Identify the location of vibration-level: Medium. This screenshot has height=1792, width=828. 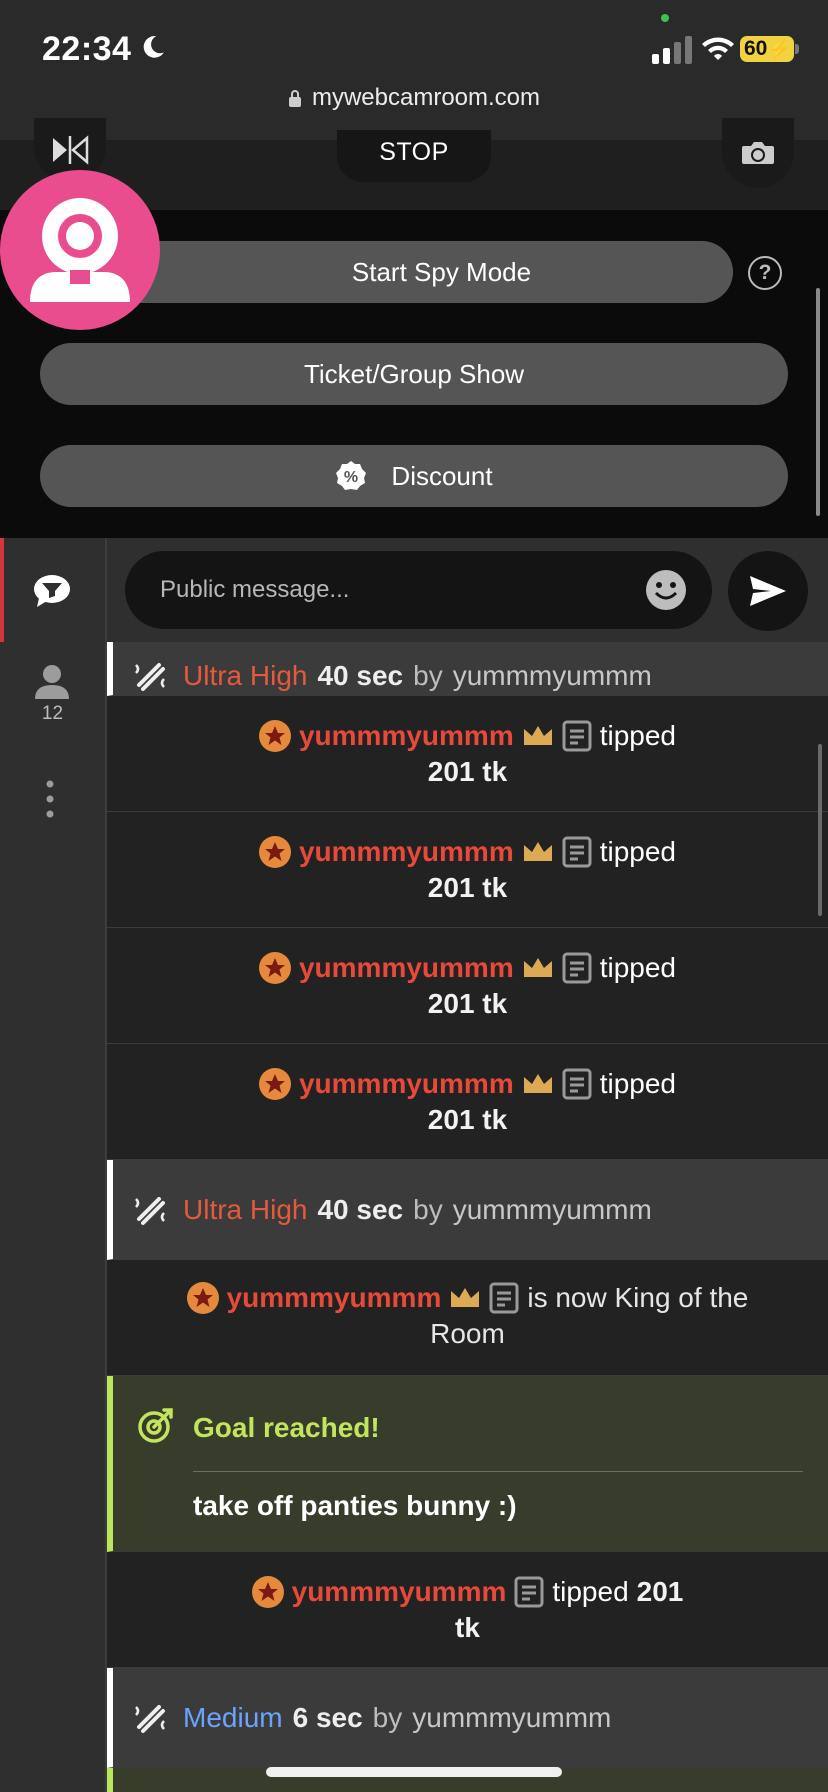
(233, 1717).